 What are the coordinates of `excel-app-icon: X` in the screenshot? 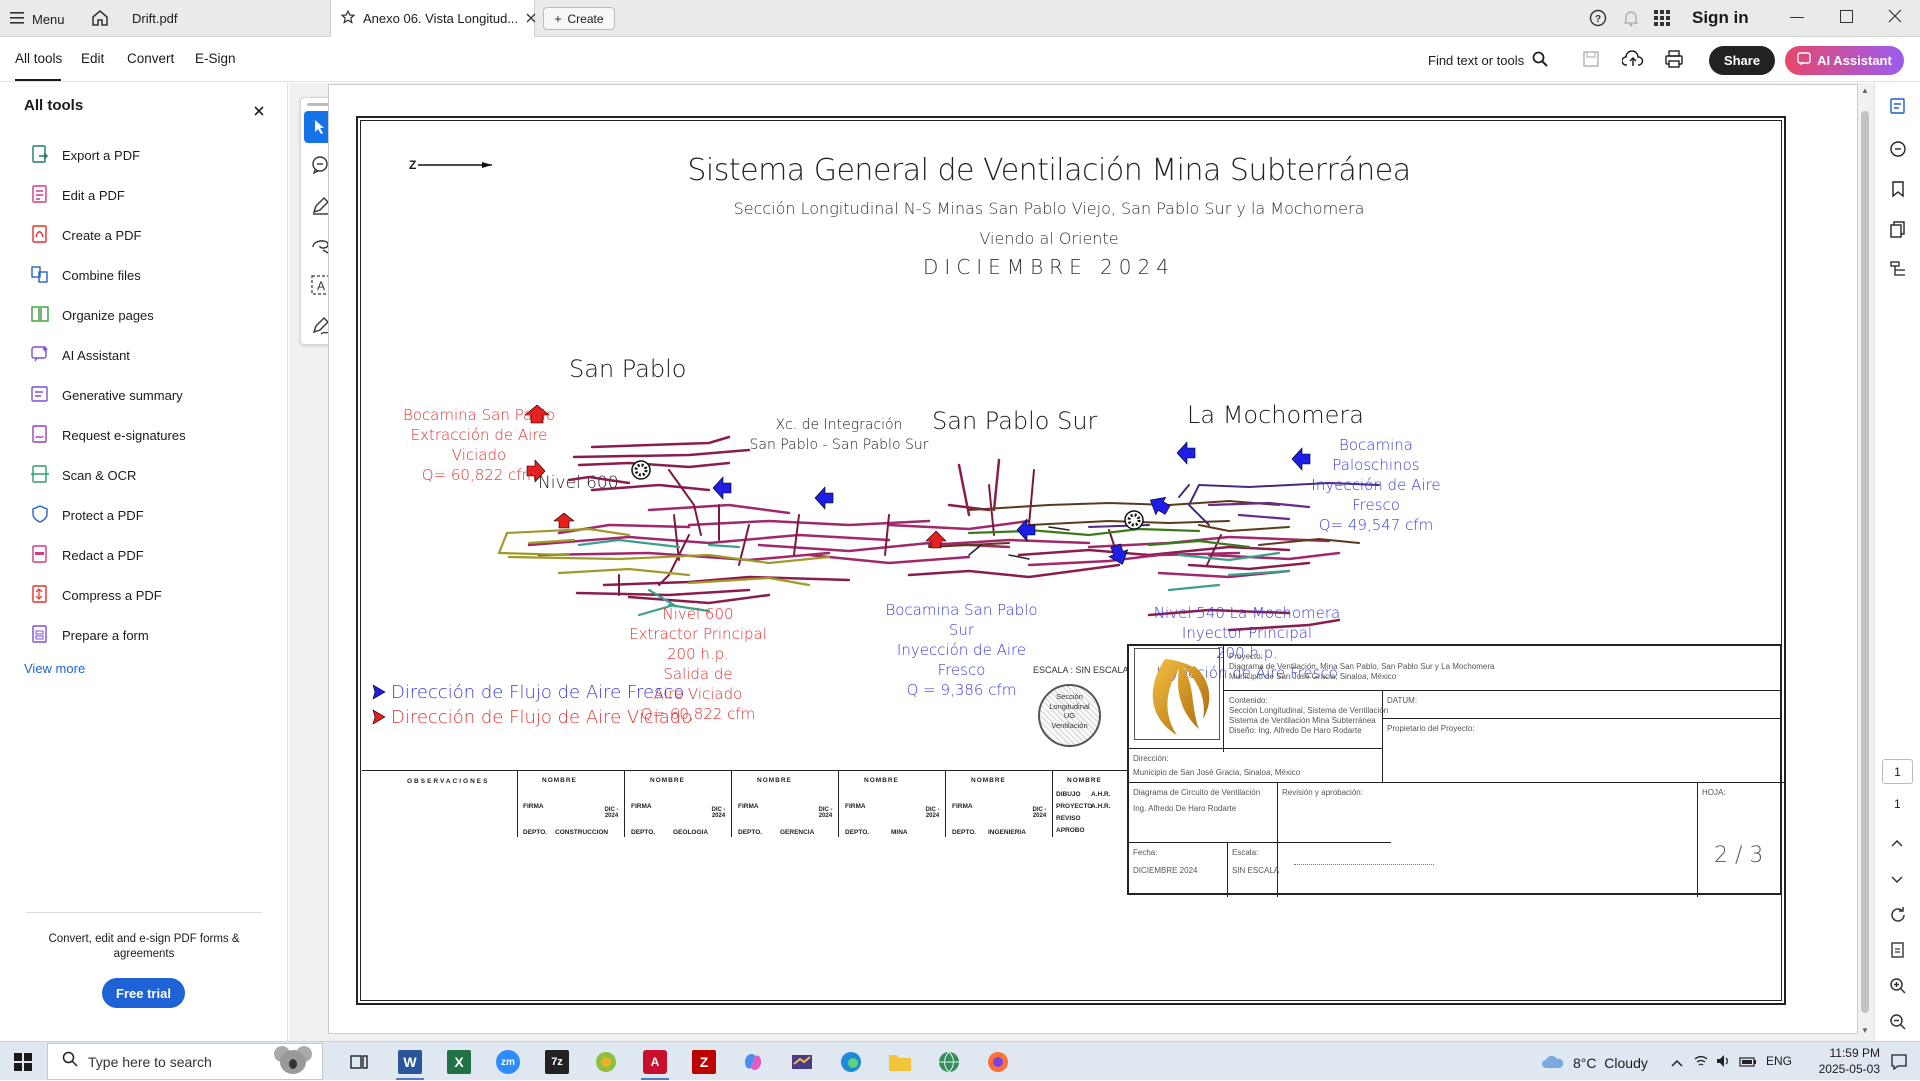 It's located at (459, 1062).